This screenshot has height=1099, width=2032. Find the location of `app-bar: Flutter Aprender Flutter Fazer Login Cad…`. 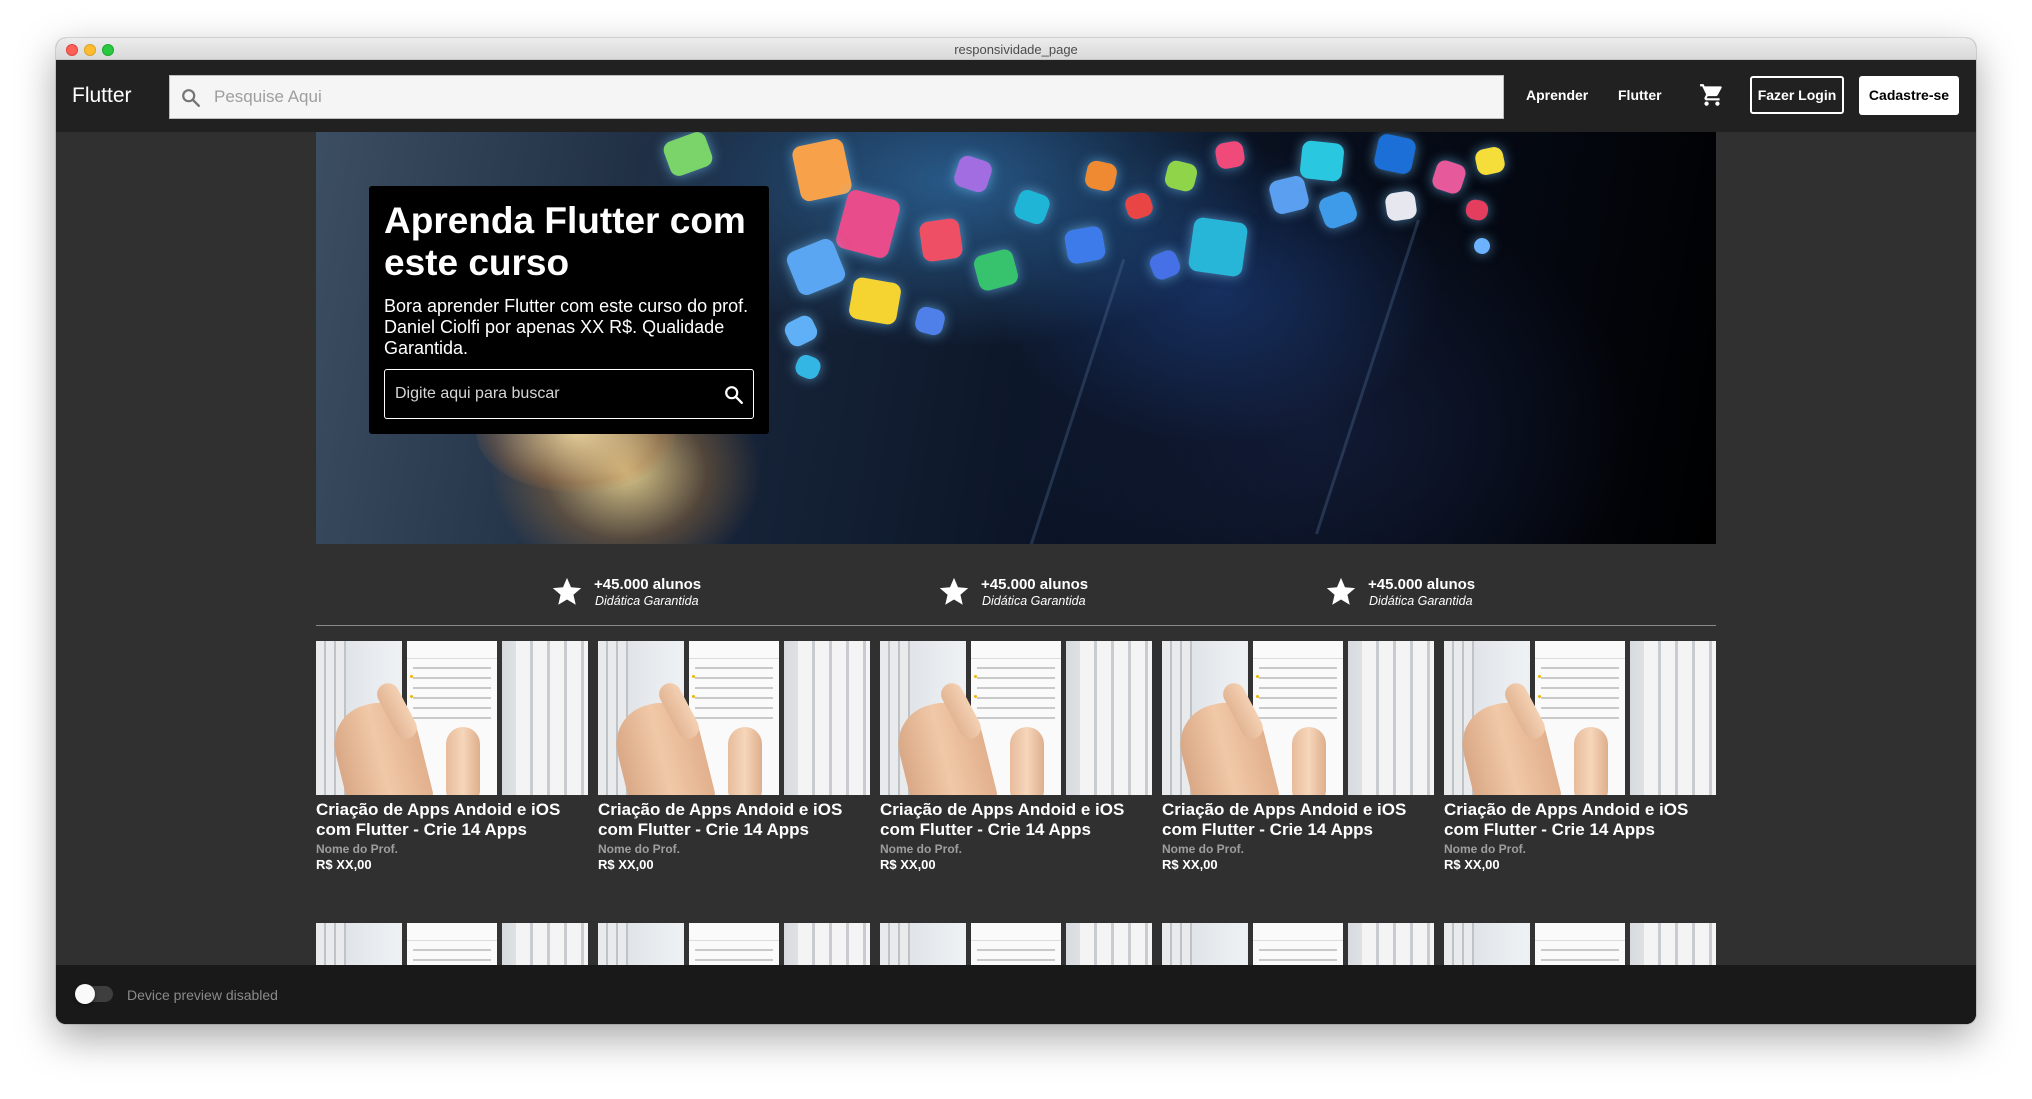

app-bar: Flutter Aprender Flutter Fazer Login Cad… is located at coordinates (1016, 96).